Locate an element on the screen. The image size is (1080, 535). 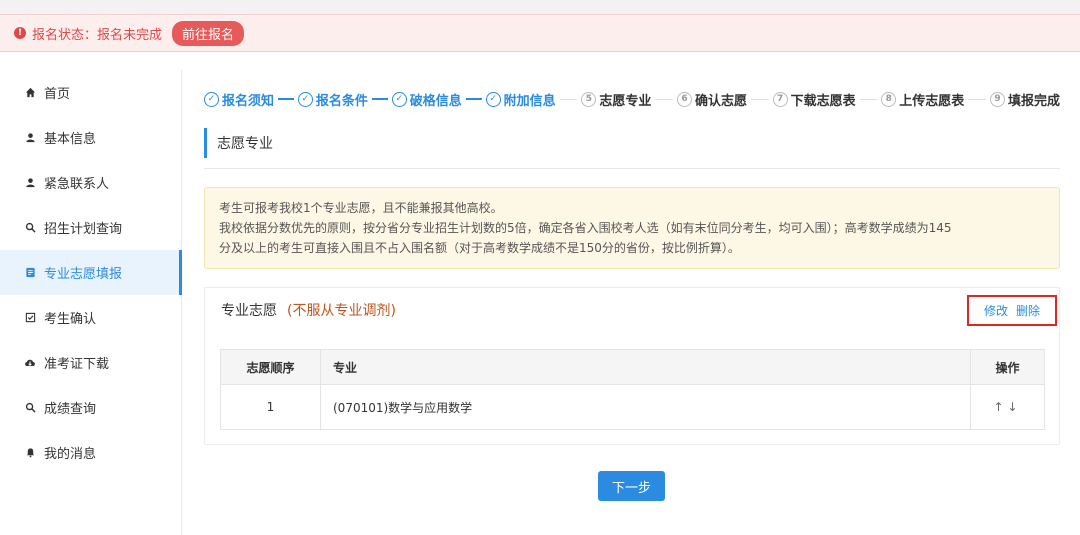
document-icon is located at coordinates (30, 273).